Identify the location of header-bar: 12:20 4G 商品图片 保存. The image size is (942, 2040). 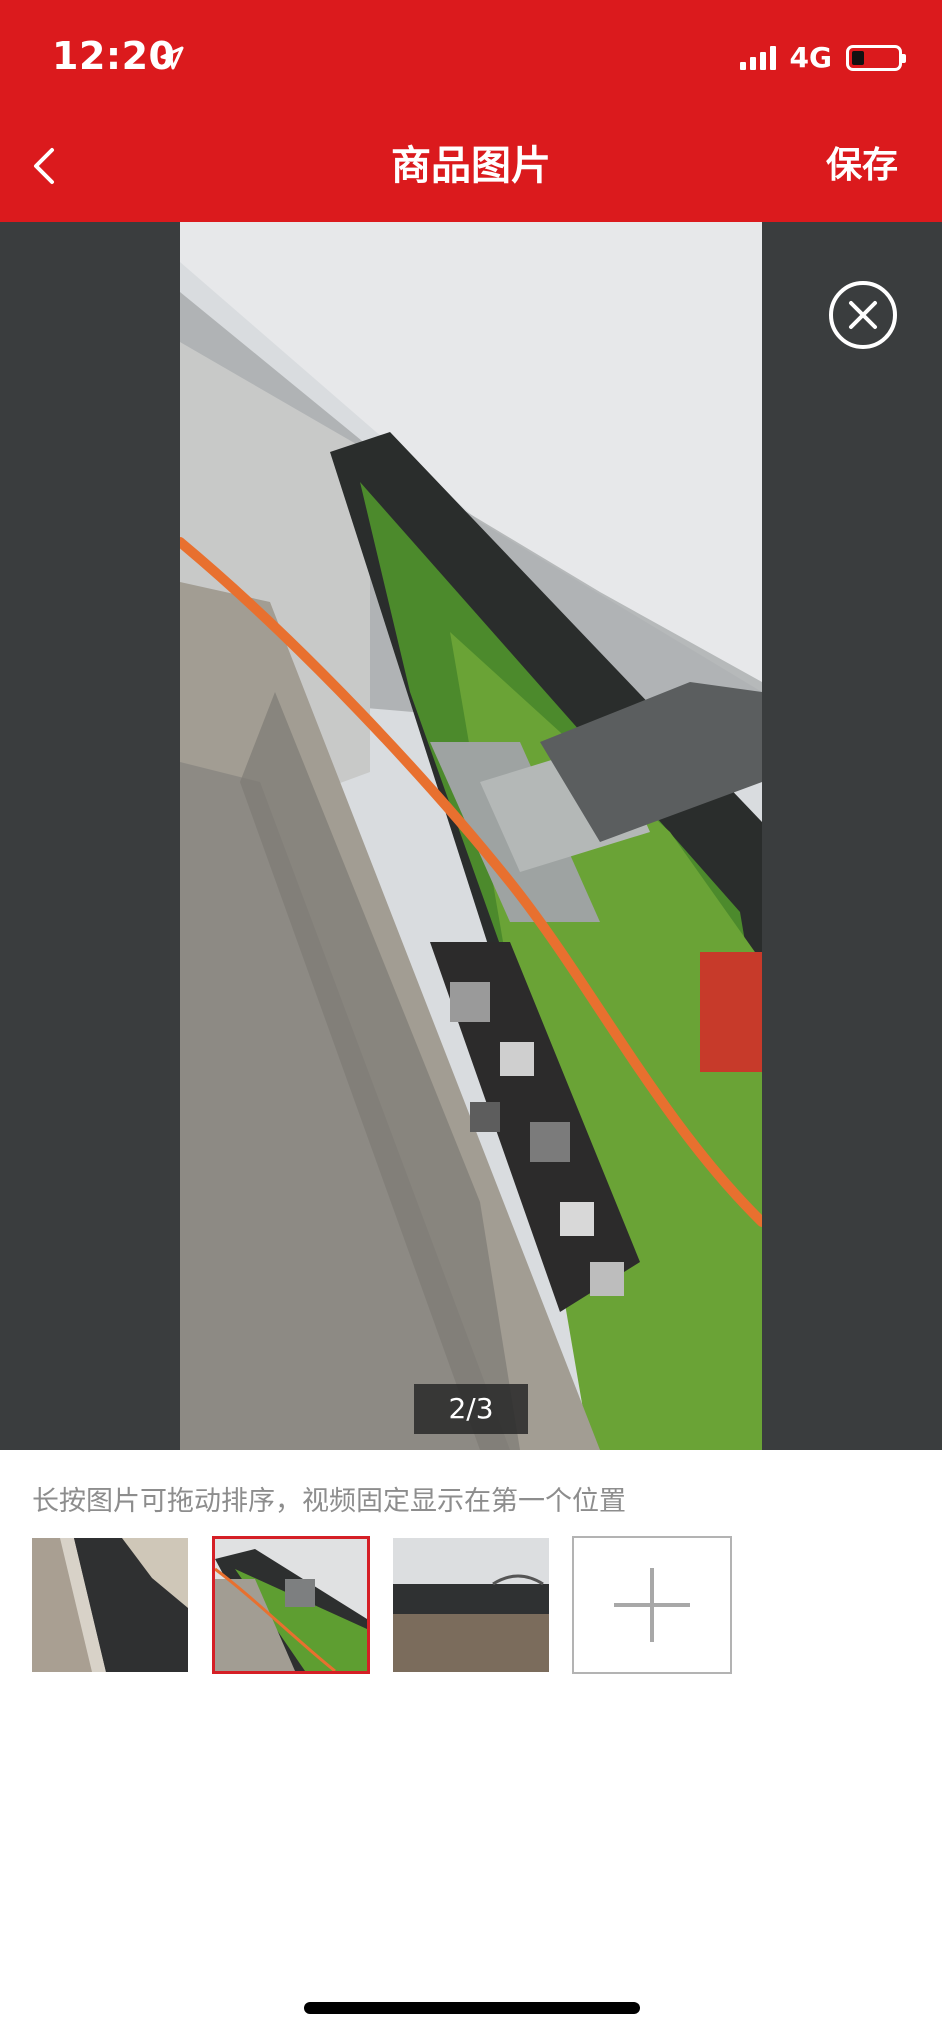
(471, 111).